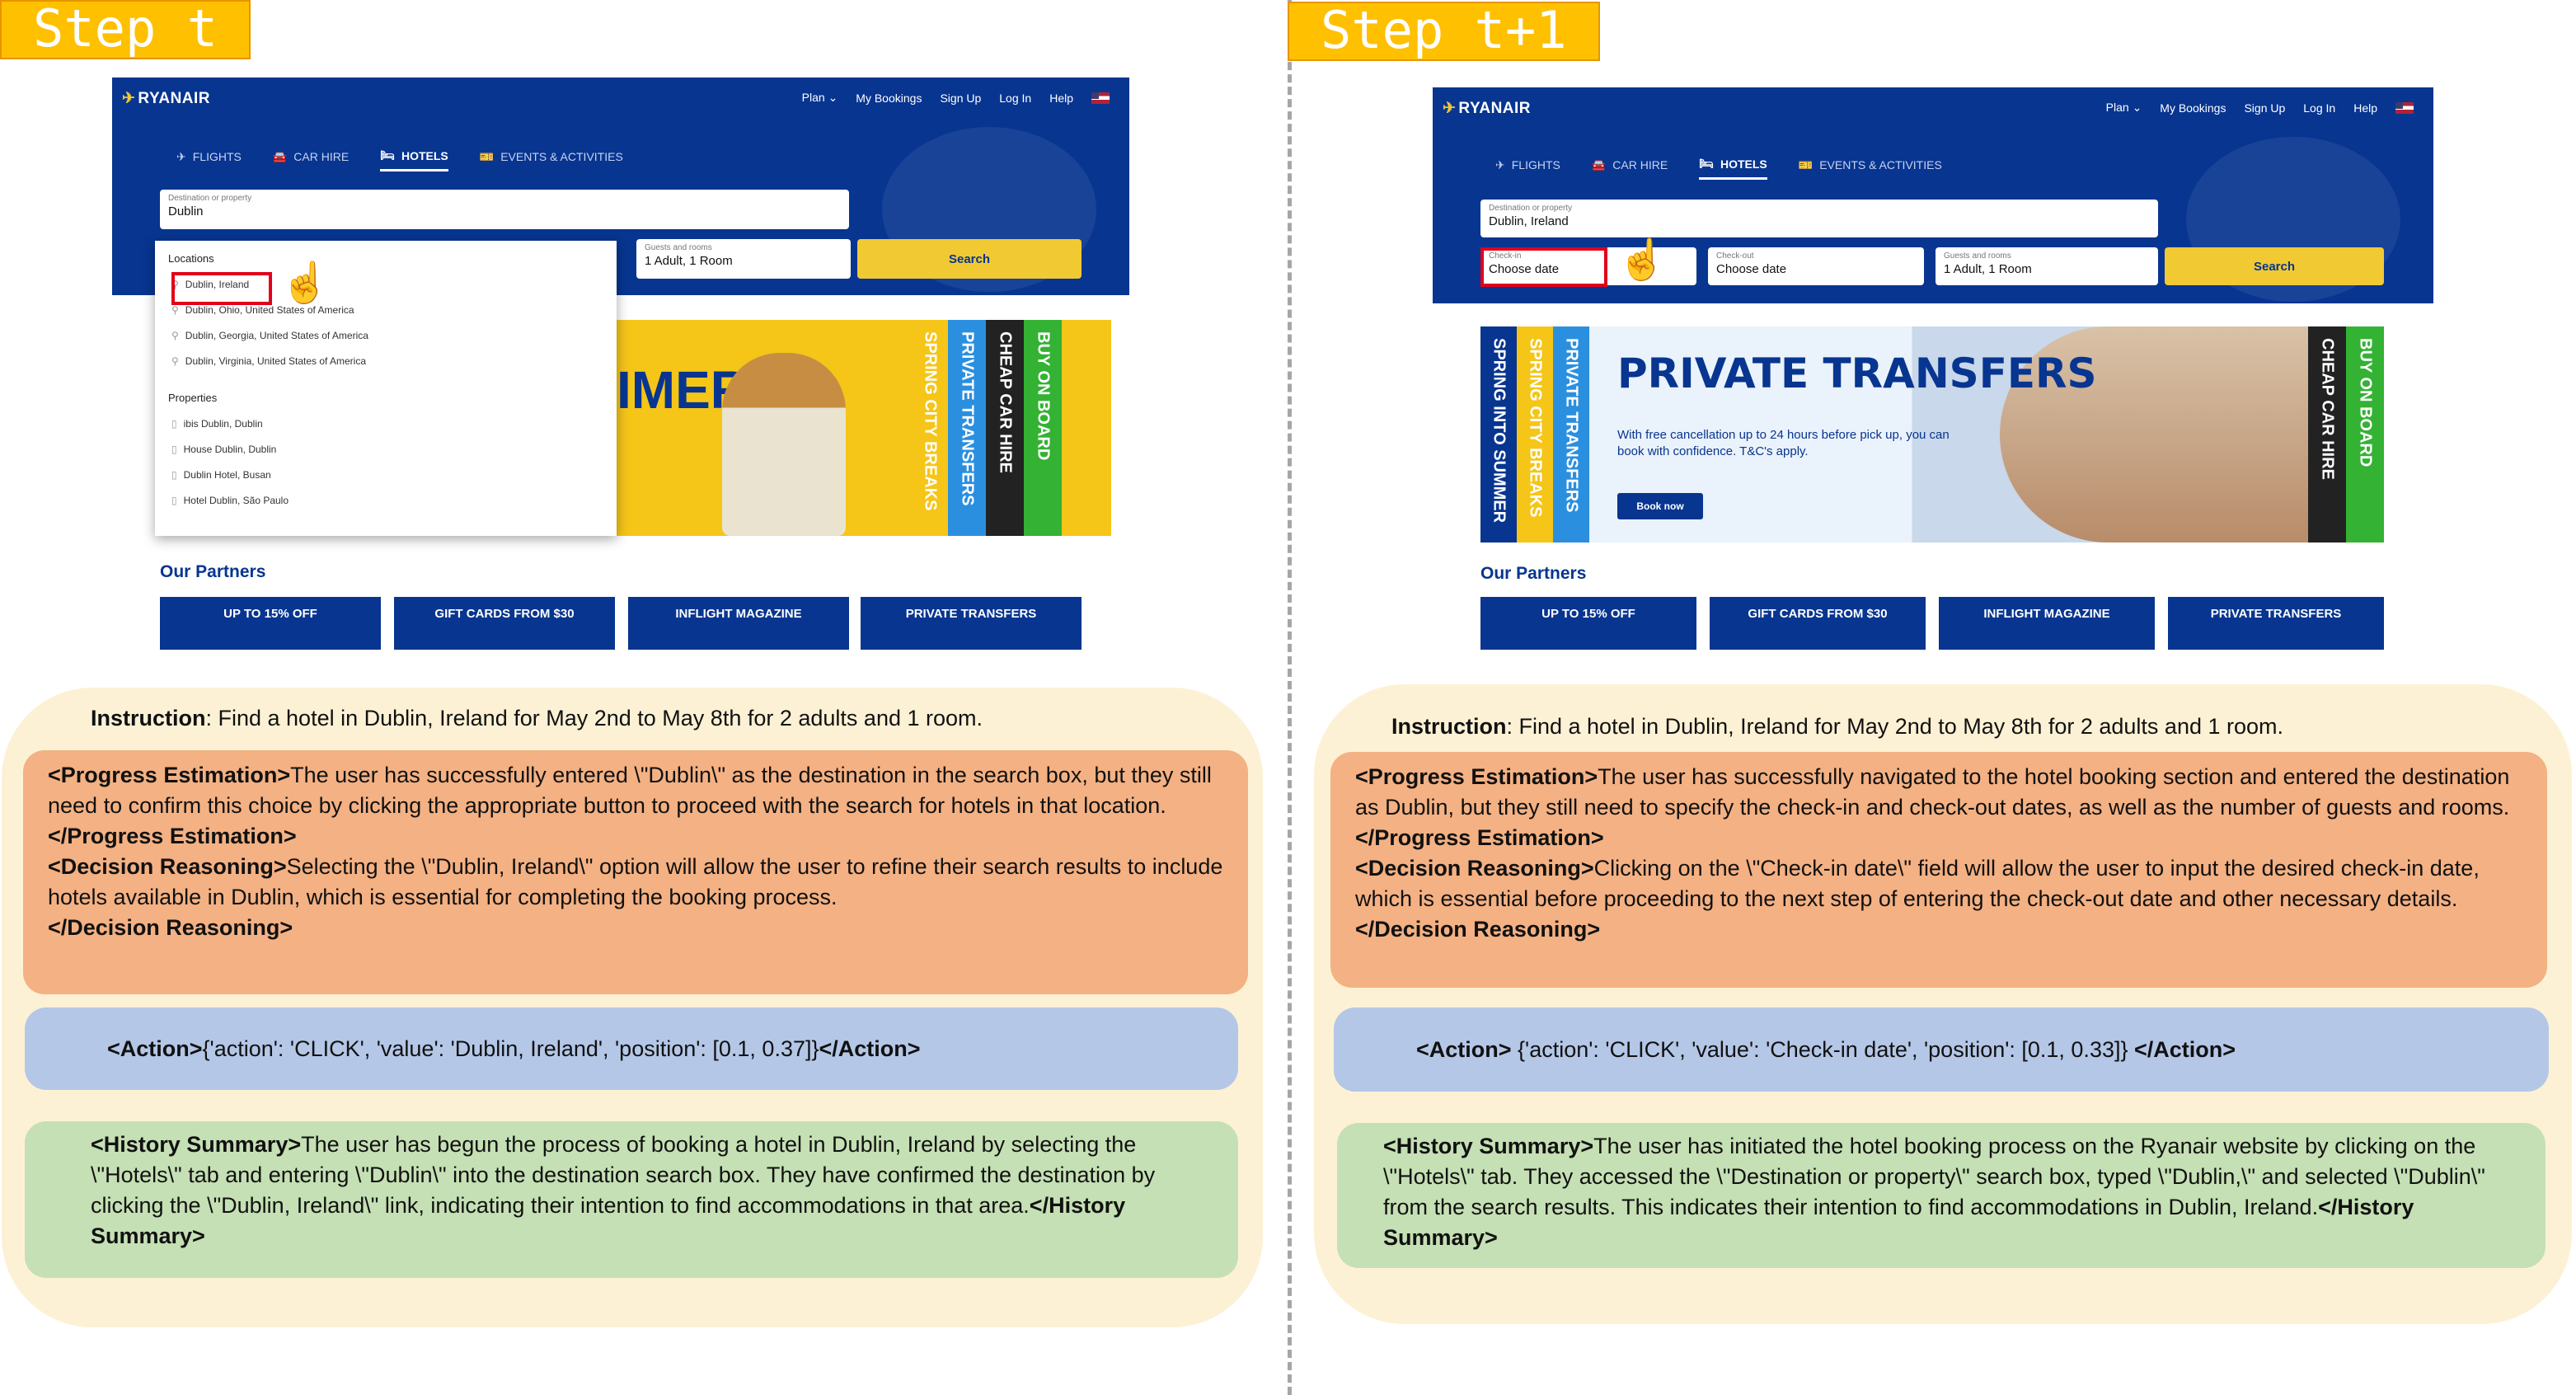 The image size is (2576, 1395). I want to click on field-label: Guests and rooms, so click(678, 247).